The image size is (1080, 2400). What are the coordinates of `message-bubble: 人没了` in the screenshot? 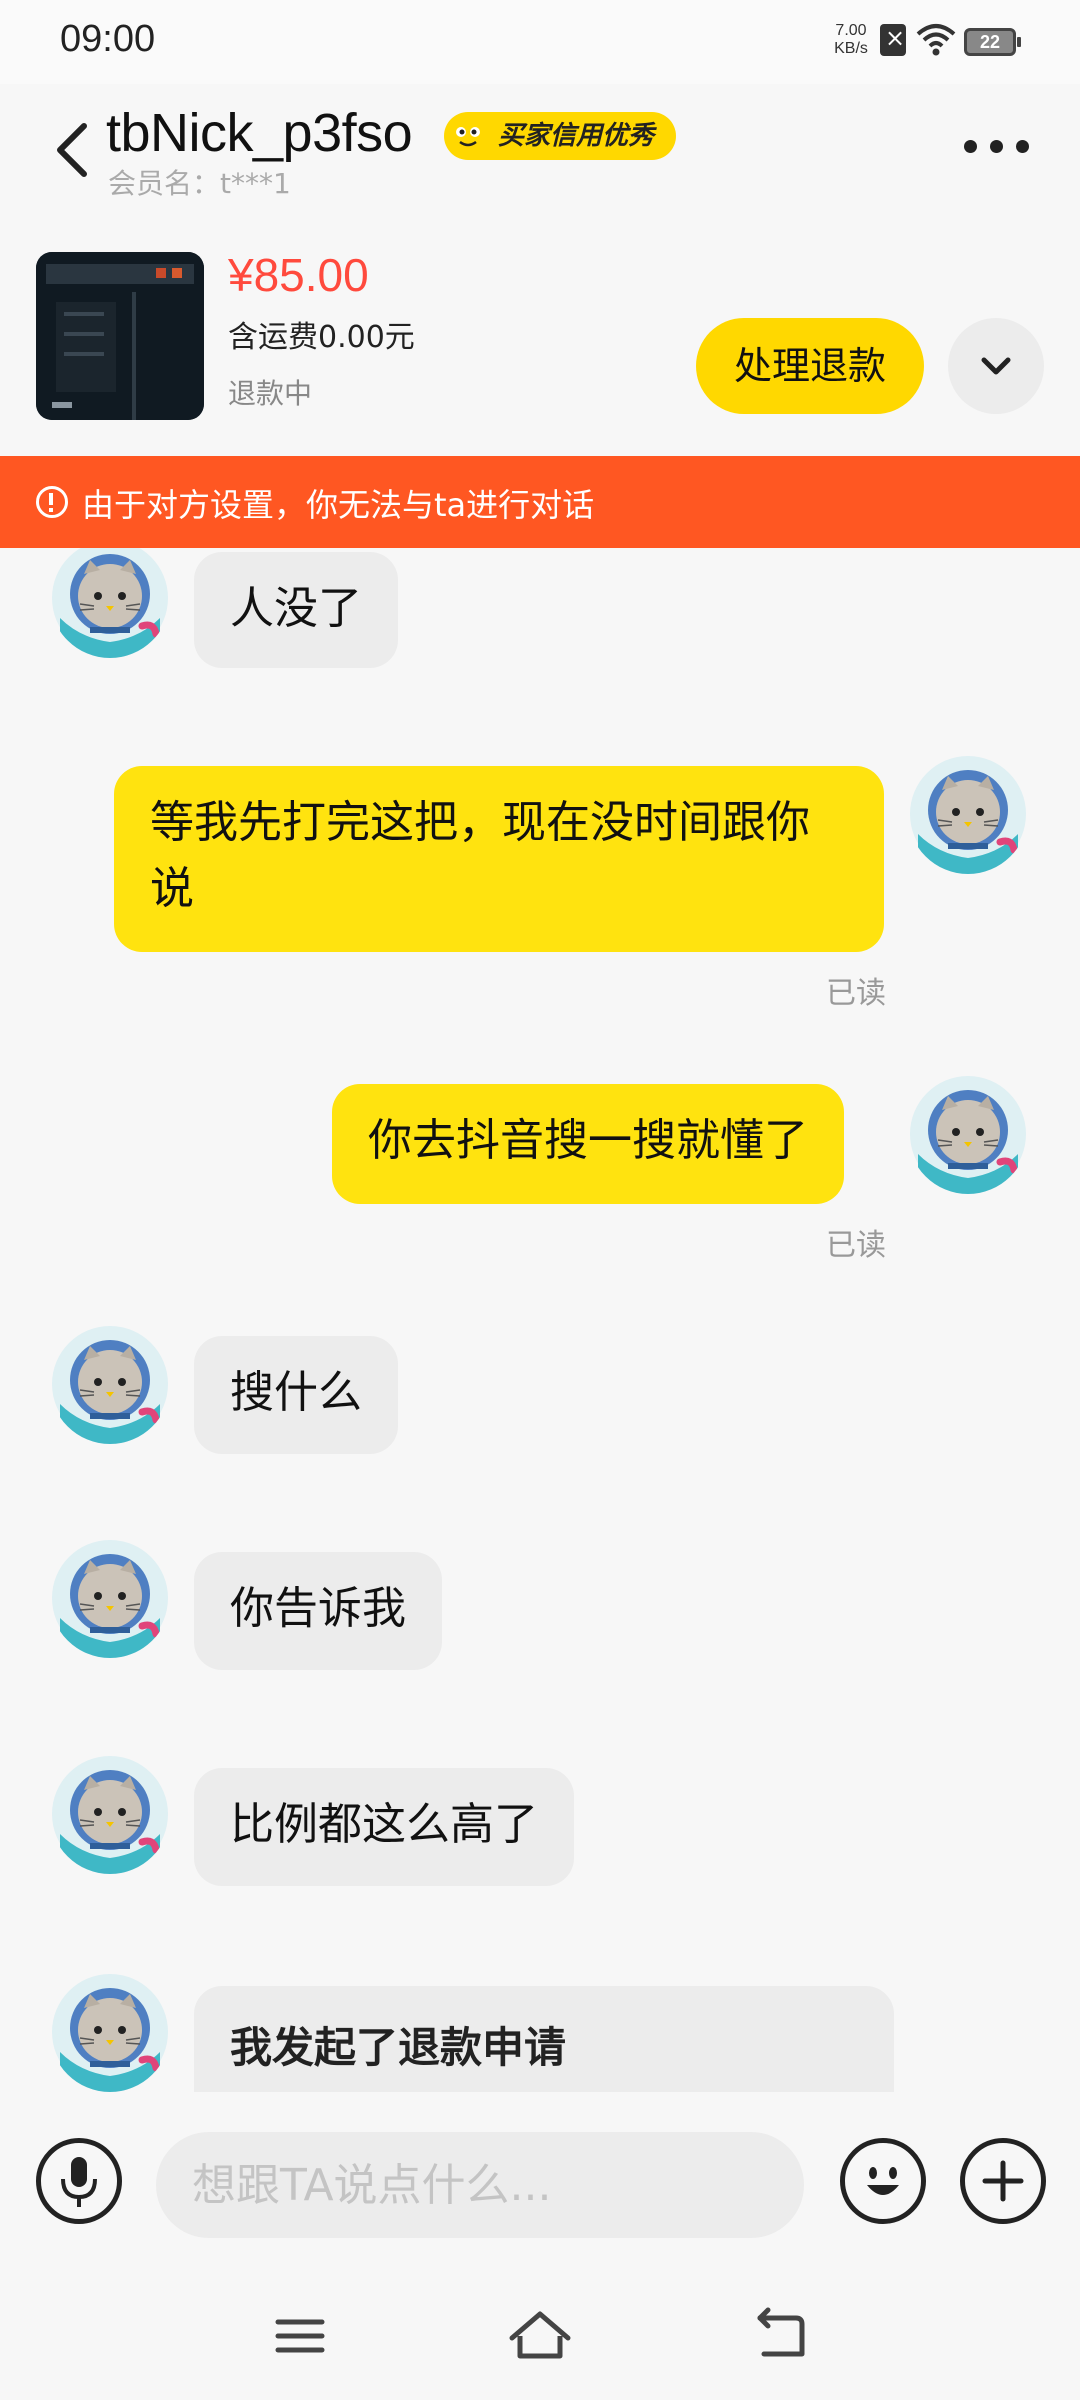 It's located at (296, 610).